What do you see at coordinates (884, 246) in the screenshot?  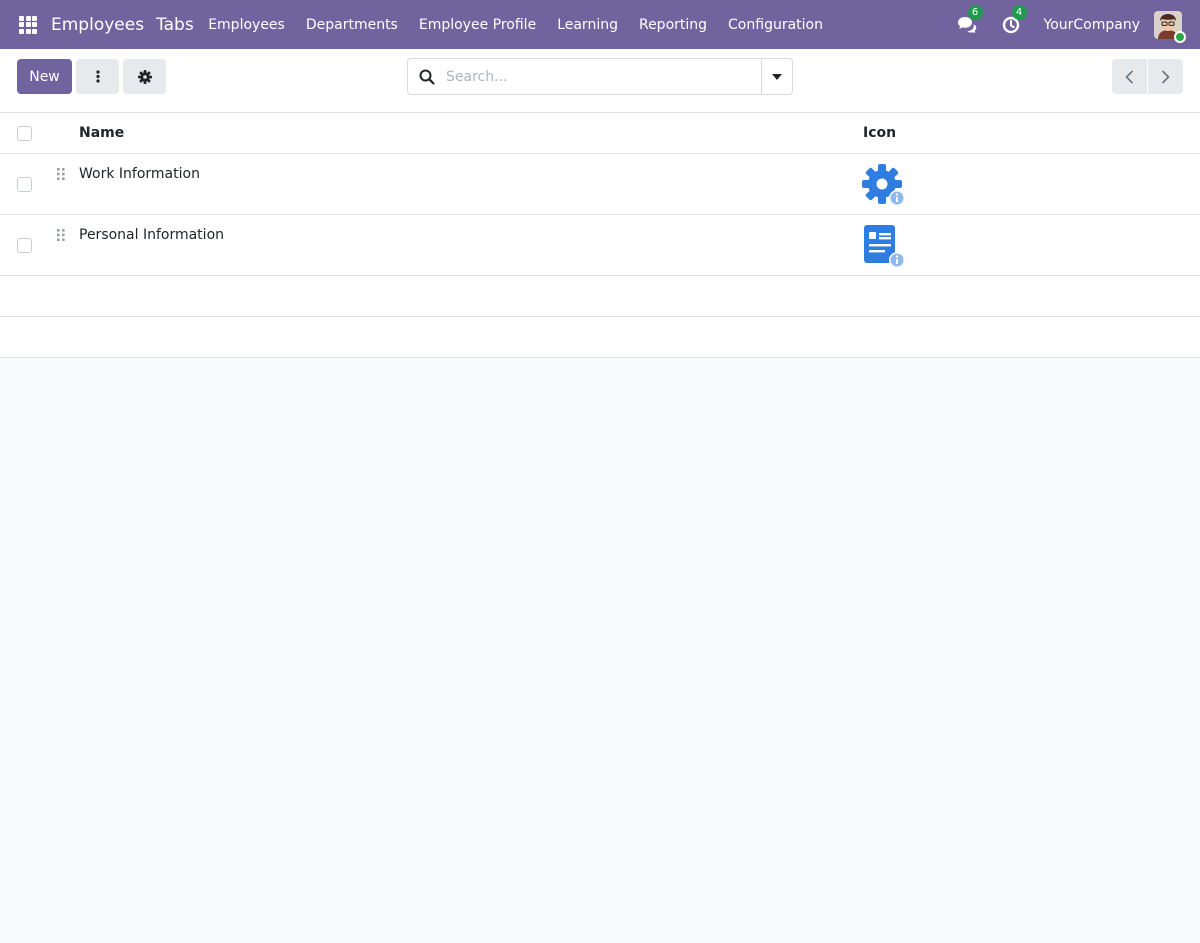 I see `document-info-icon` at bounding box center [884, 246].